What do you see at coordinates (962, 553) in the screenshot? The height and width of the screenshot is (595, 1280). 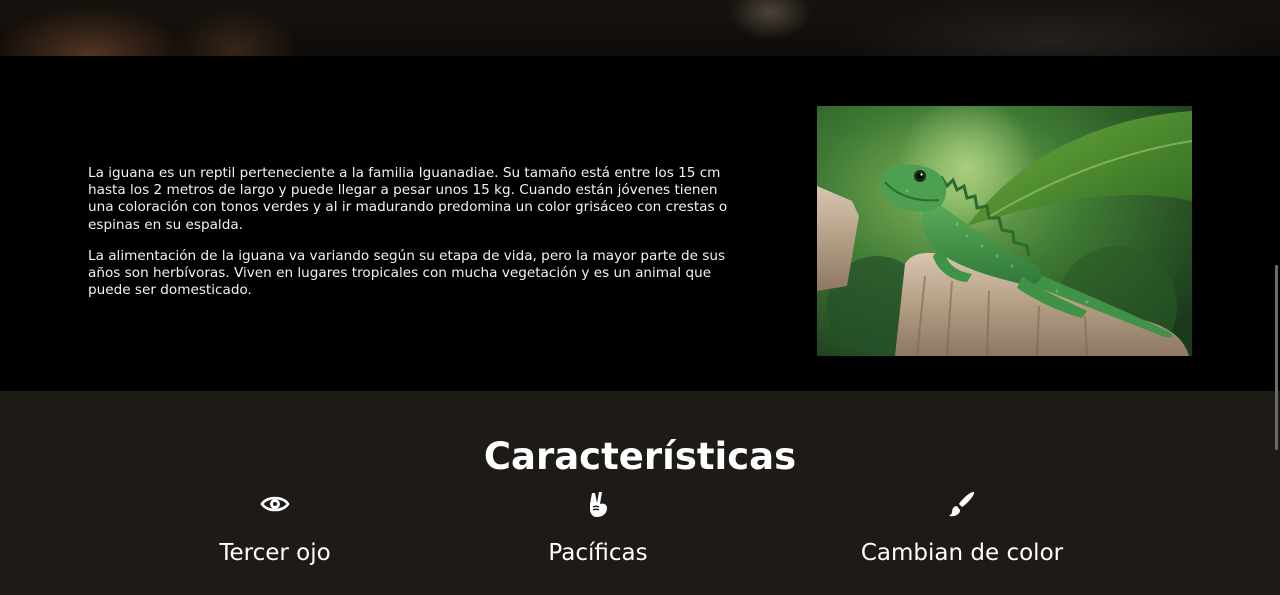 I see `feature-label-change-color: Cambian de color` at bounding box center [962, 553].